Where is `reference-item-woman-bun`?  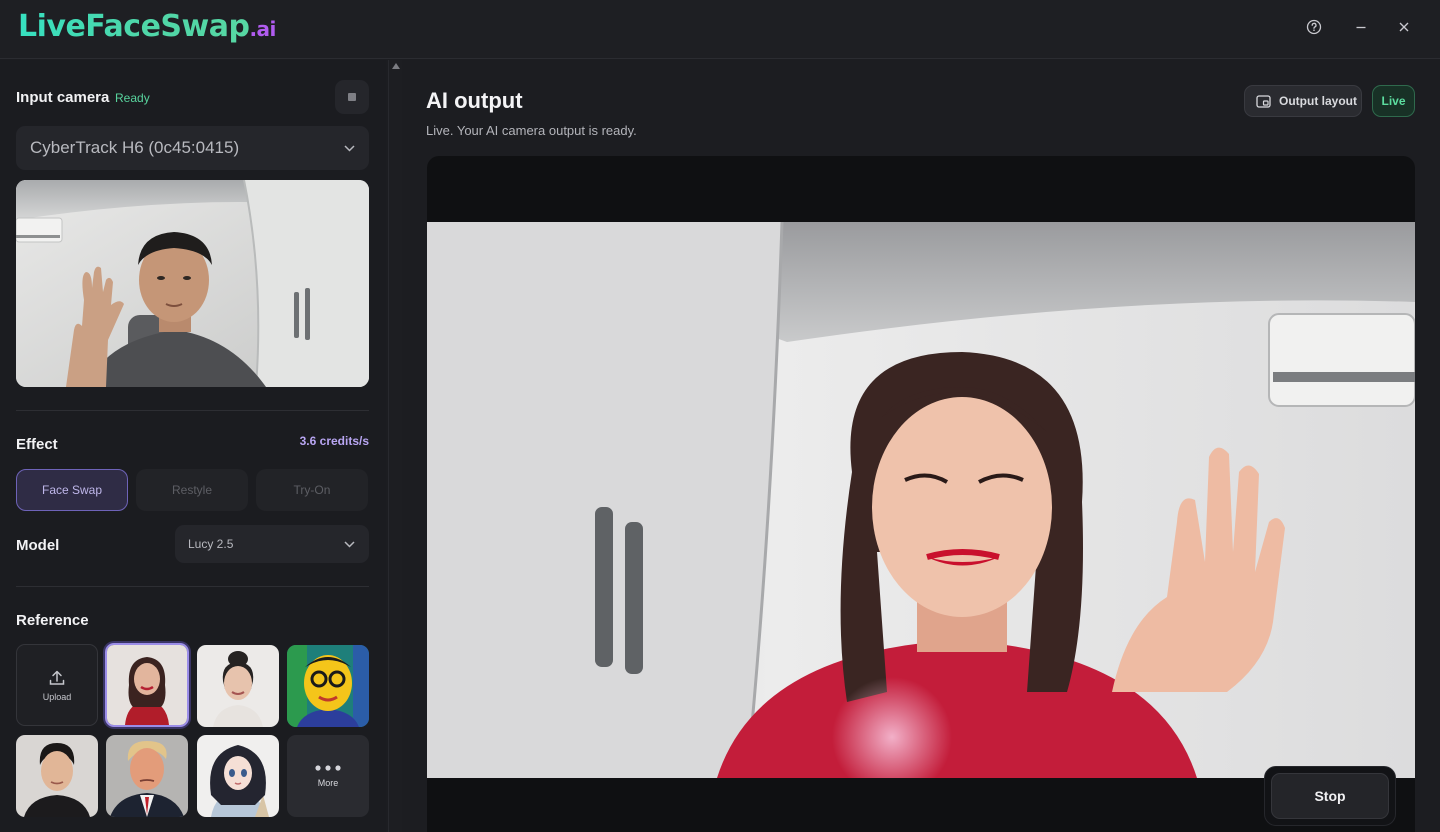
reference-item-woman-bun is located at coordinates (238, 686).